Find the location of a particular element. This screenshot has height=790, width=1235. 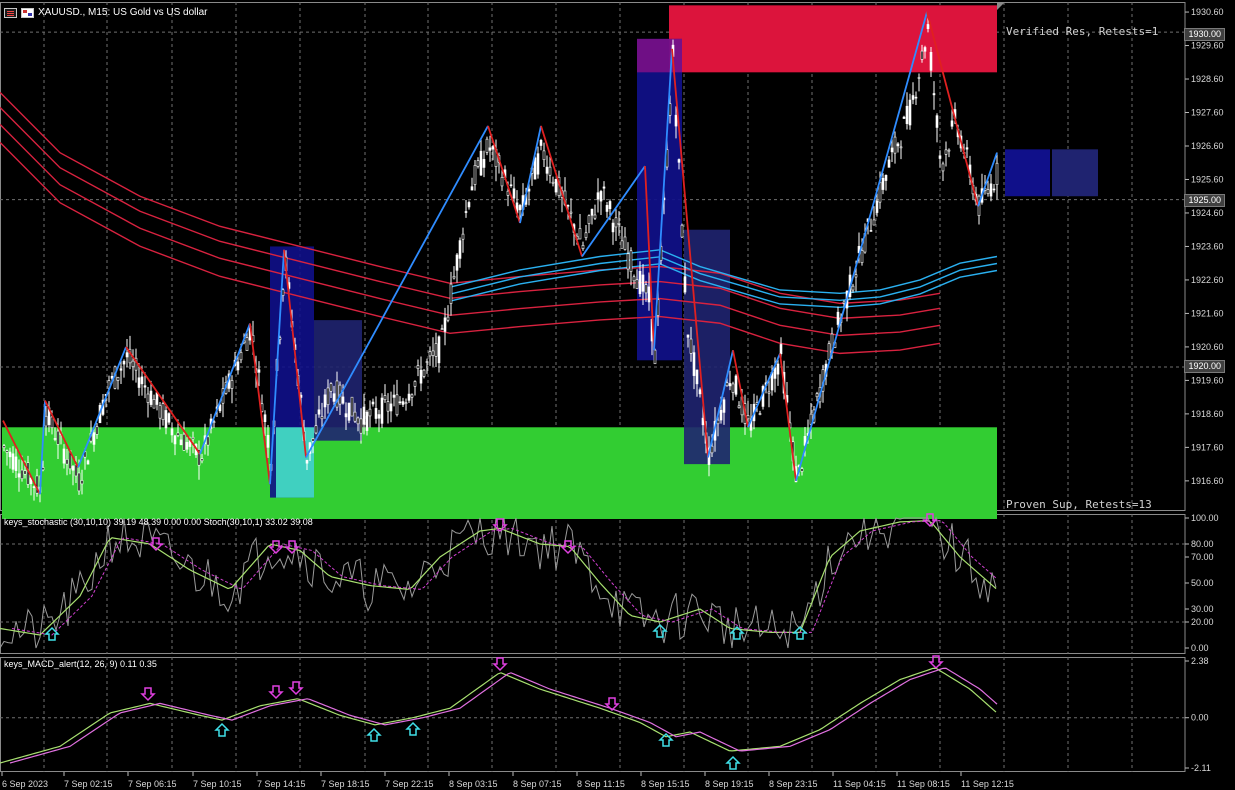

time-axis-label: 7 Sep 06:15 is located at coordinates (152, 784).